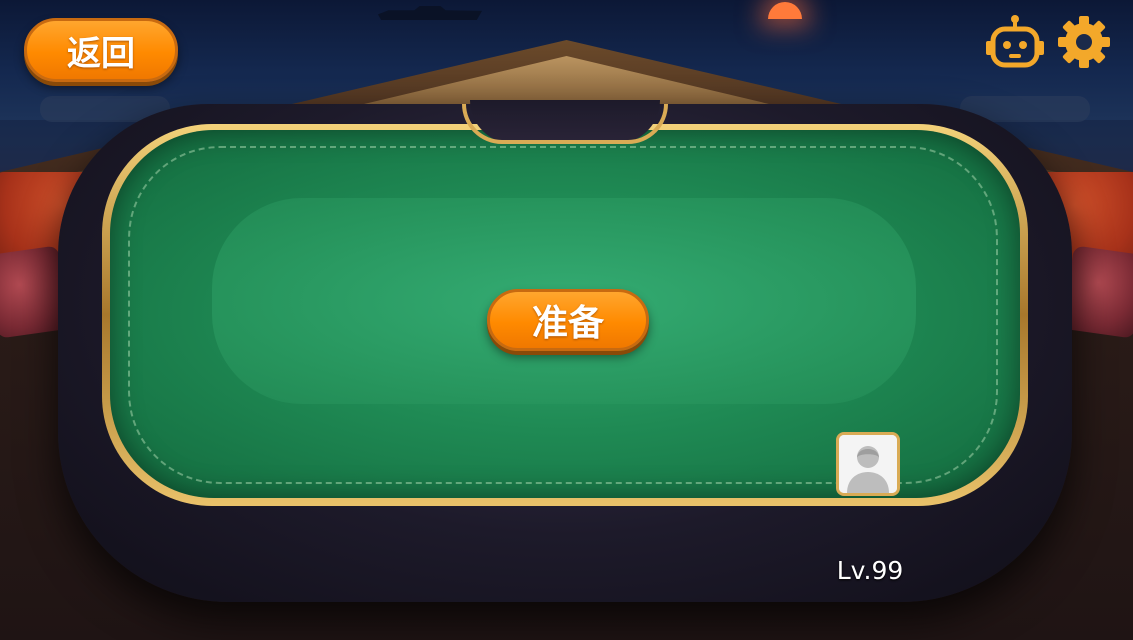  What do you see at coordinates (1015, 42) in the screenshot?
I see `robot-icon` at bounding box center [1015, 42].